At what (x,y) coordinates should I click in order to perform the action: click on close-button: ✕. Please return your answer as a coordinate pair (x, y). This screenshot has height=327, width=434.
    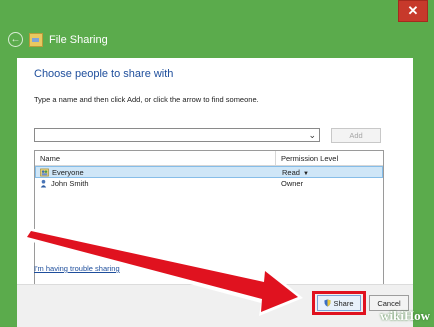
    Looking at the image, I should click on (413, 11).